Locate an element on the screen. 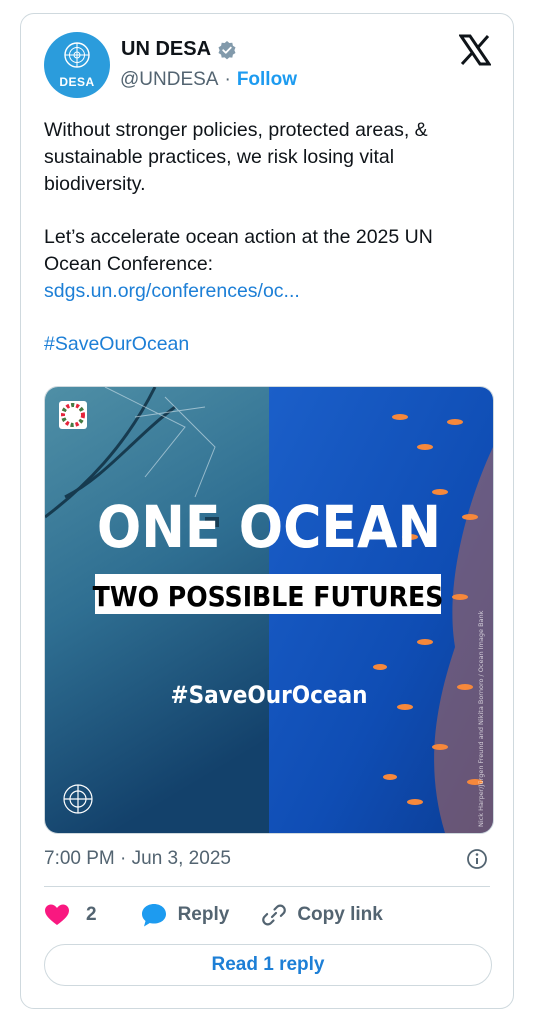 This screenshot has height=1024, width=533. reply-bubble-icon is located at coordinates (153, 915).